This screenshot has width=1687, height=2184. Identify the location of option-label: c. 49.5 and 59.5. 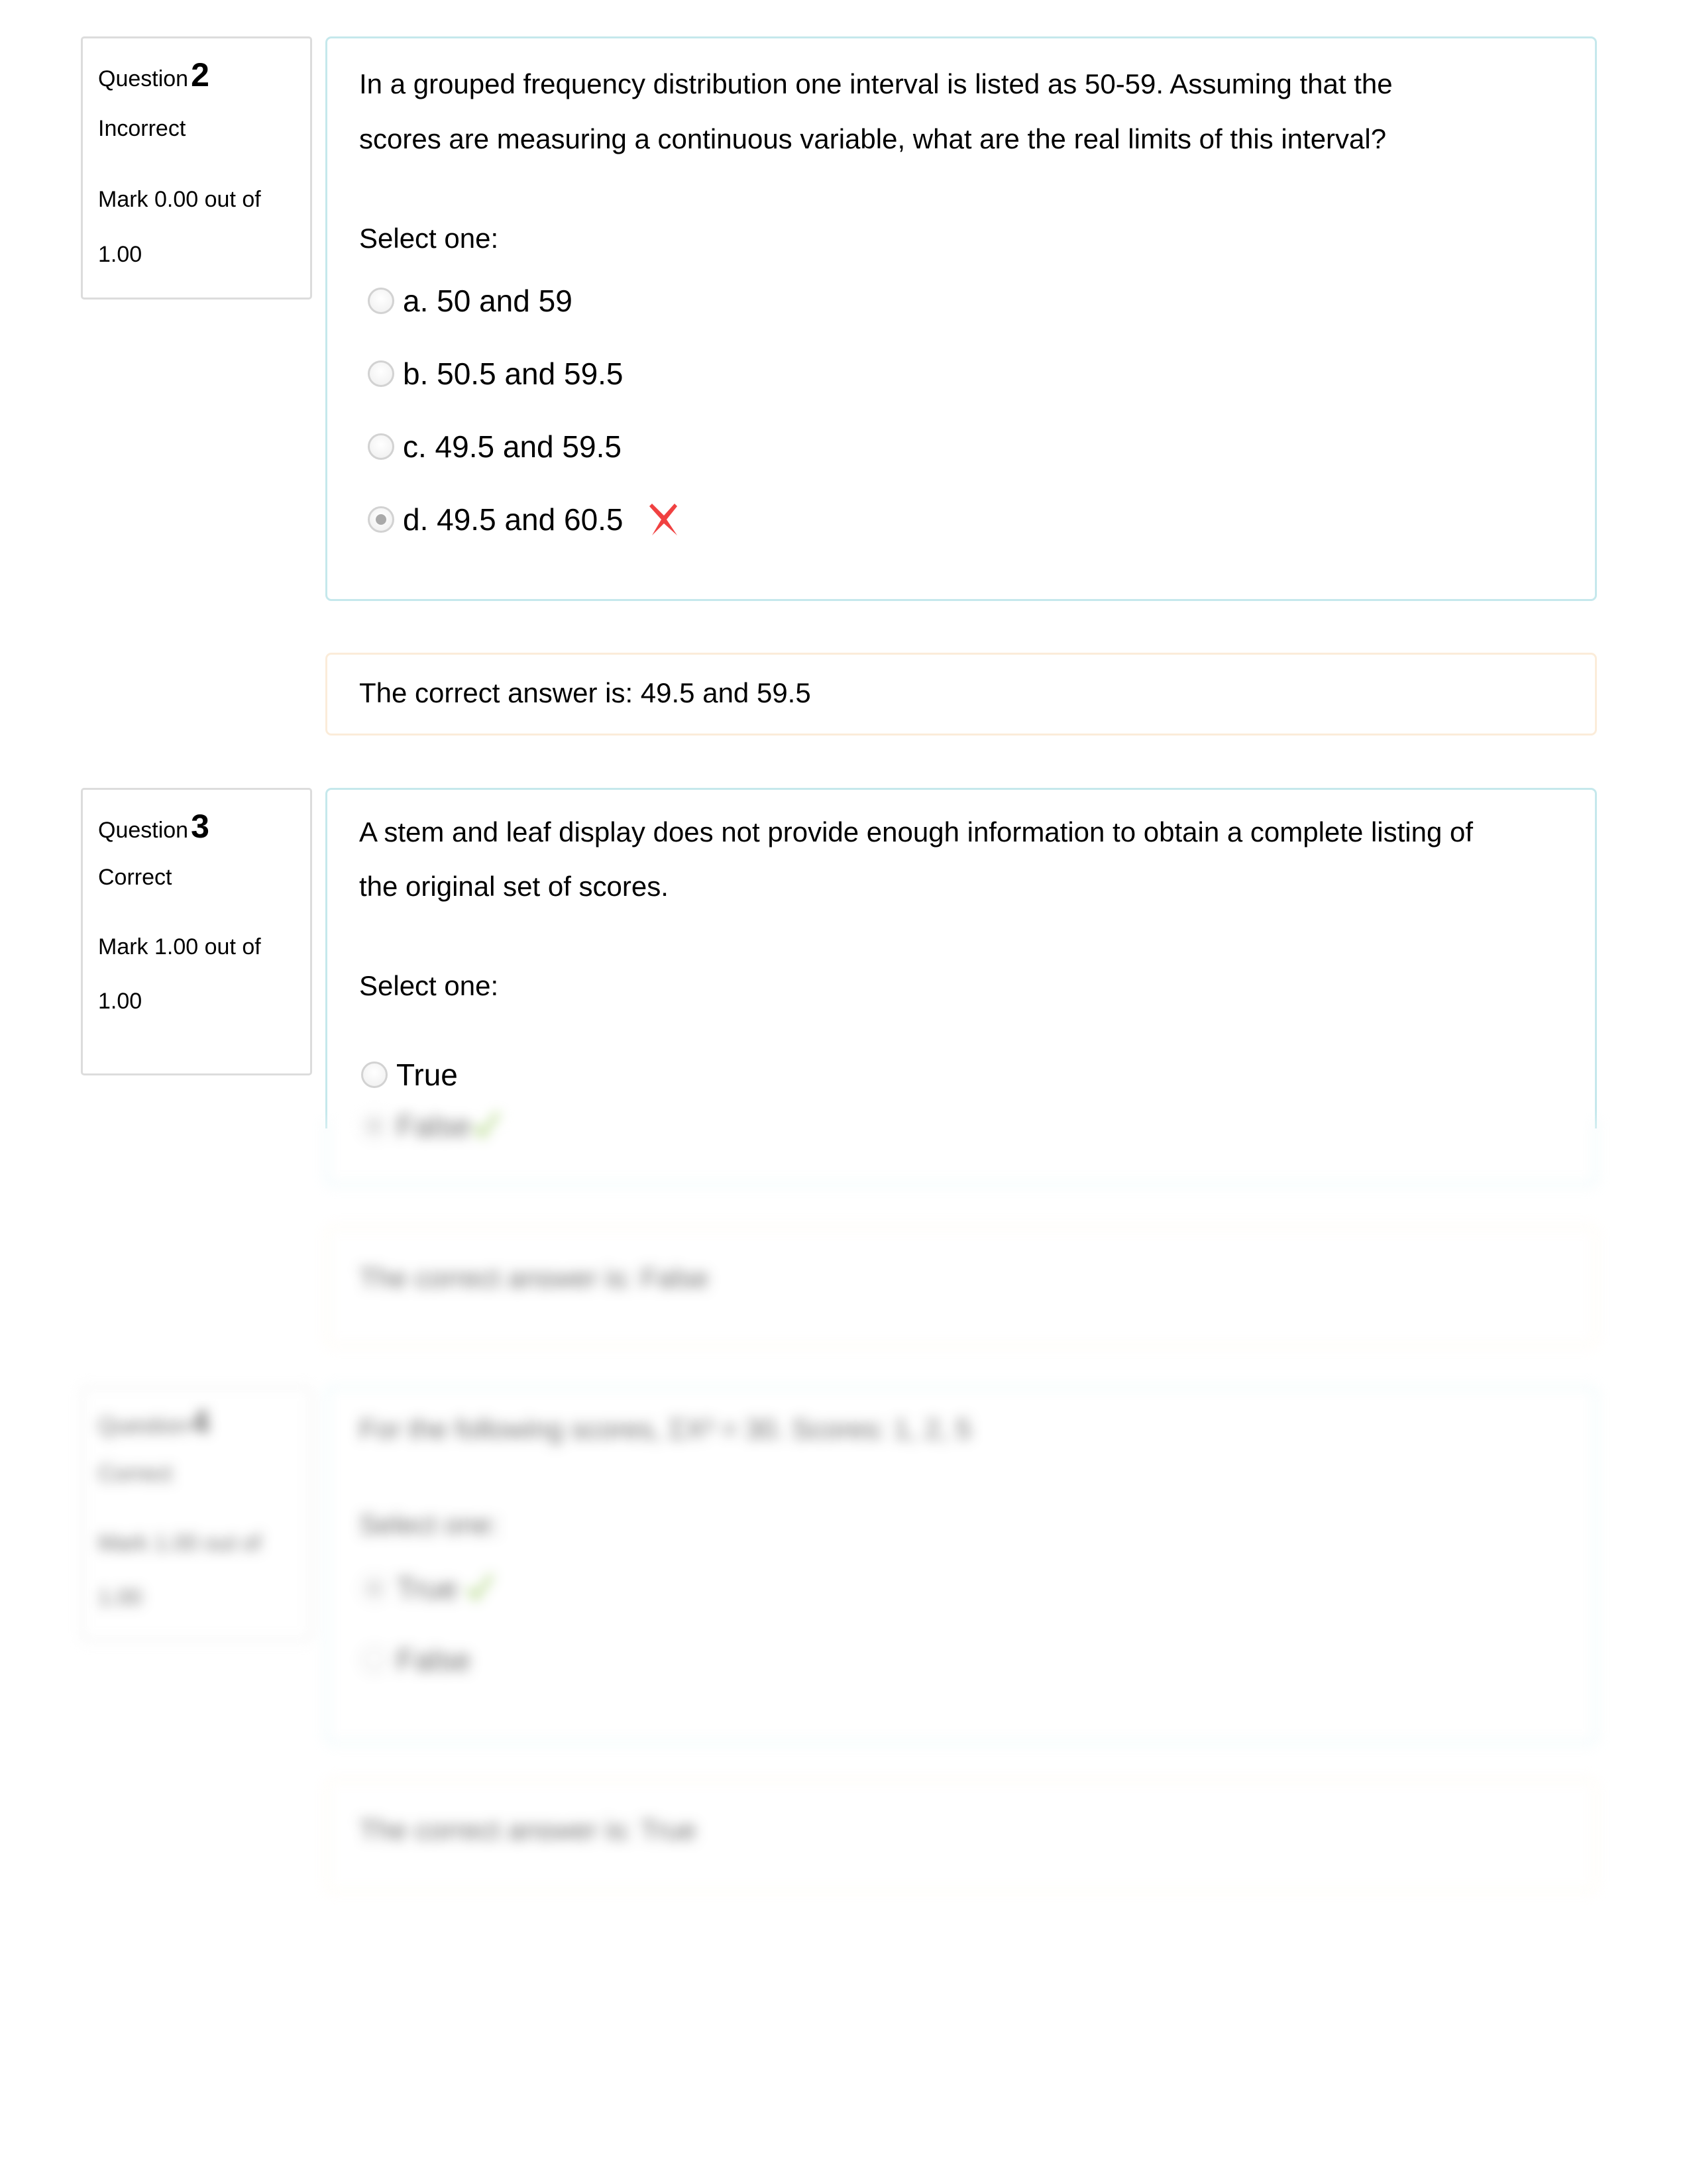
(512, 446).